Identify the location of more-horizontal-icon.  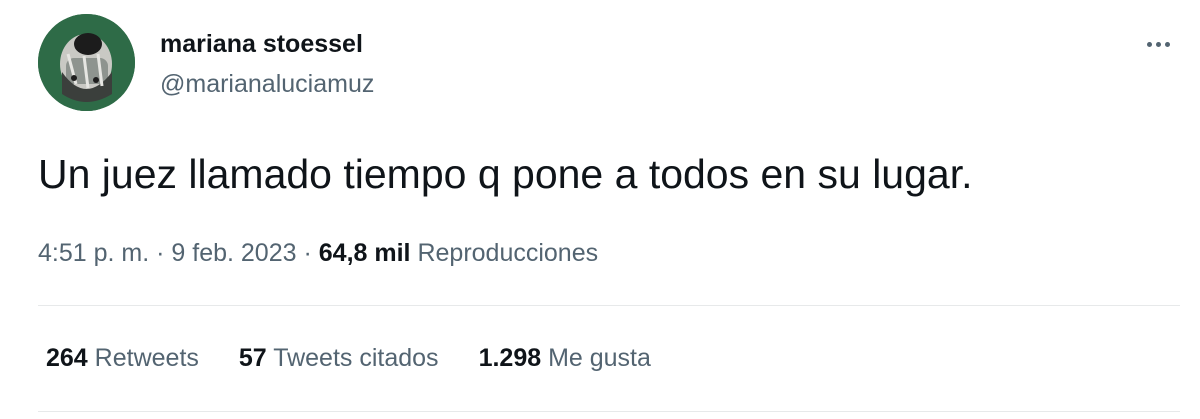
(1158, 44).